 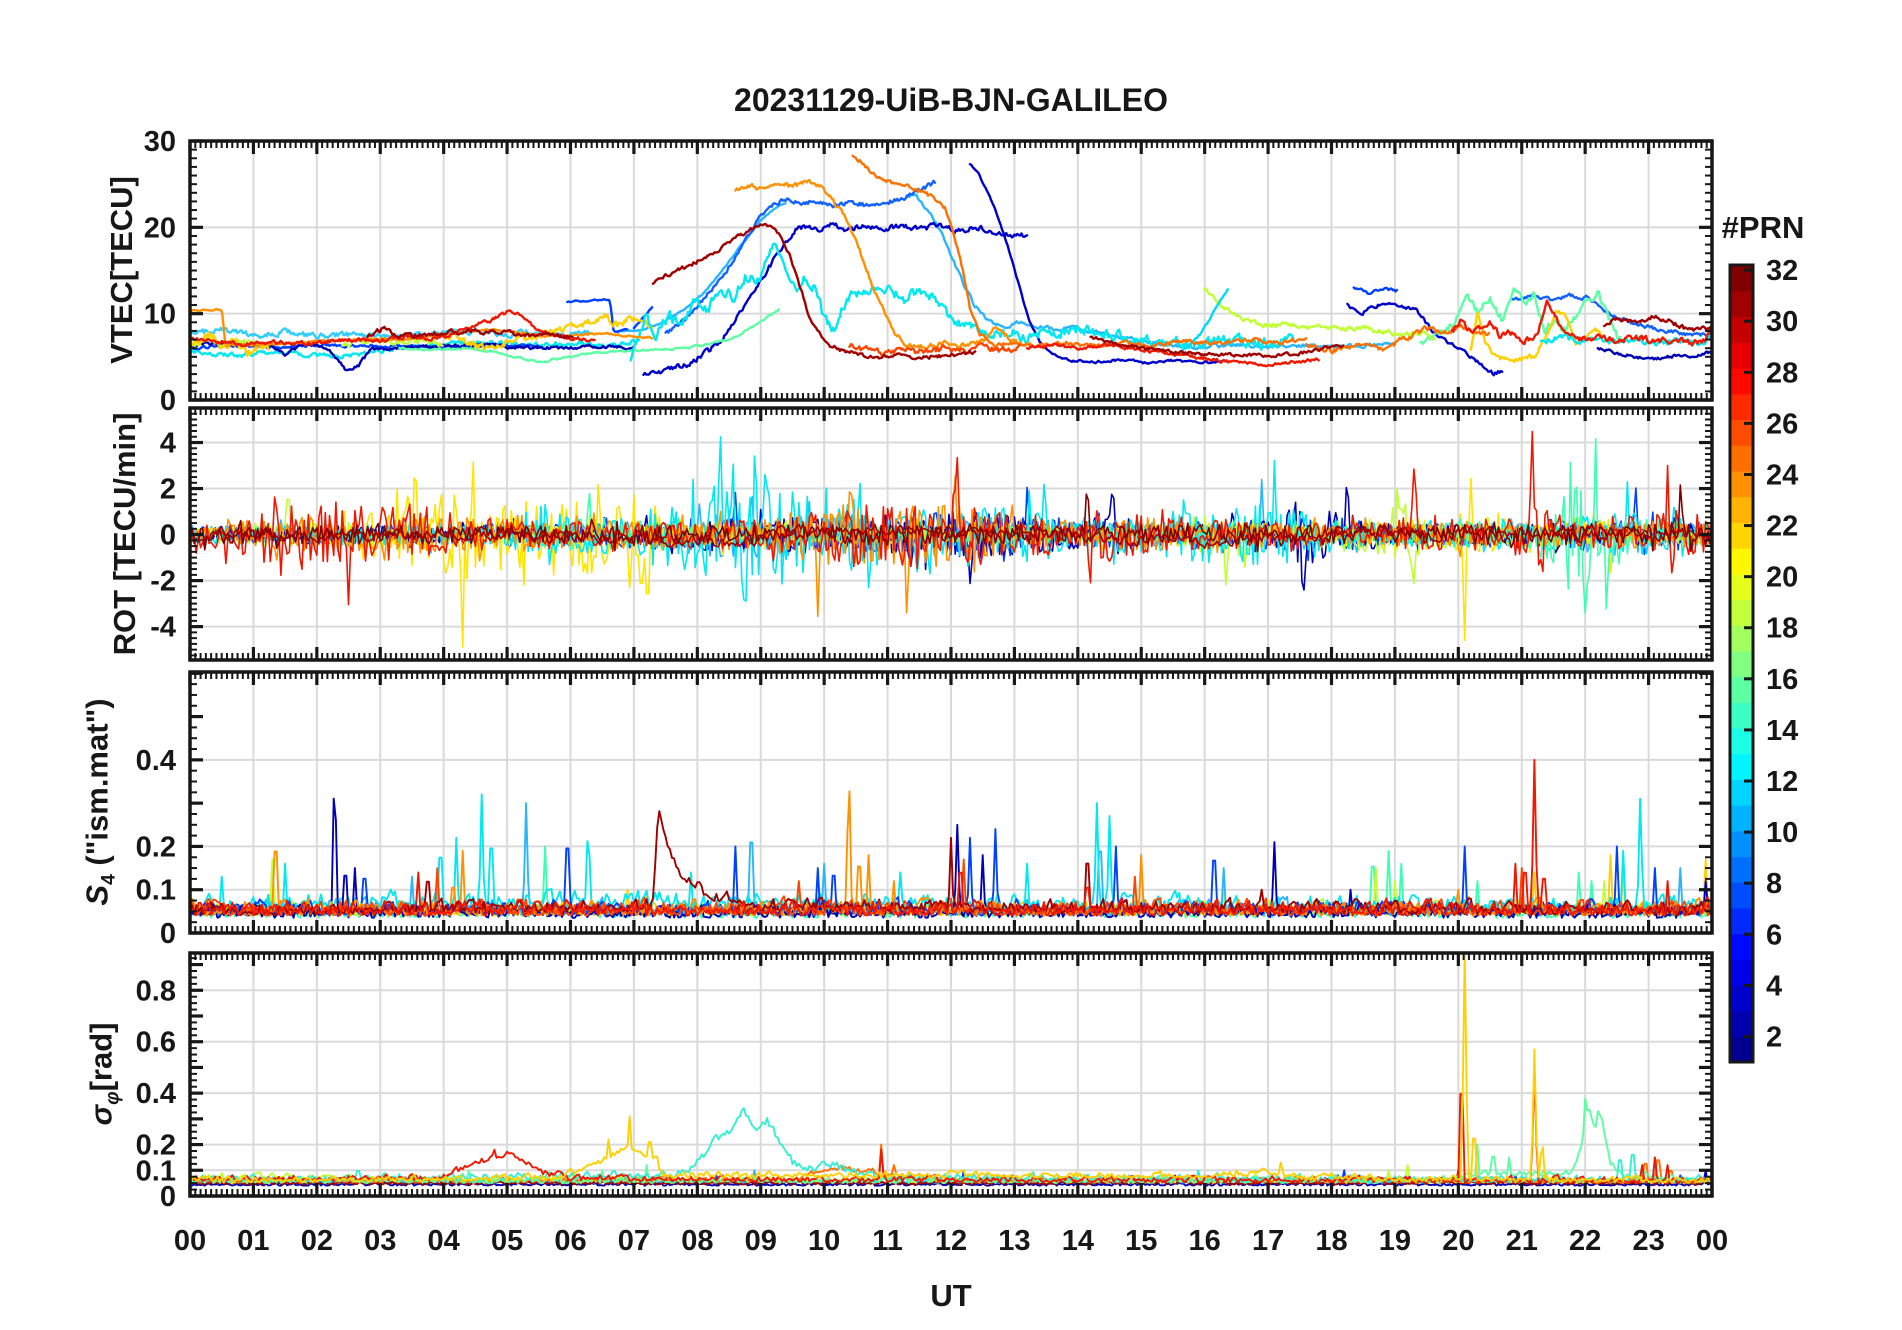 I want to click on panel-sigmaphi-grid, so click(x=951, y=1074).